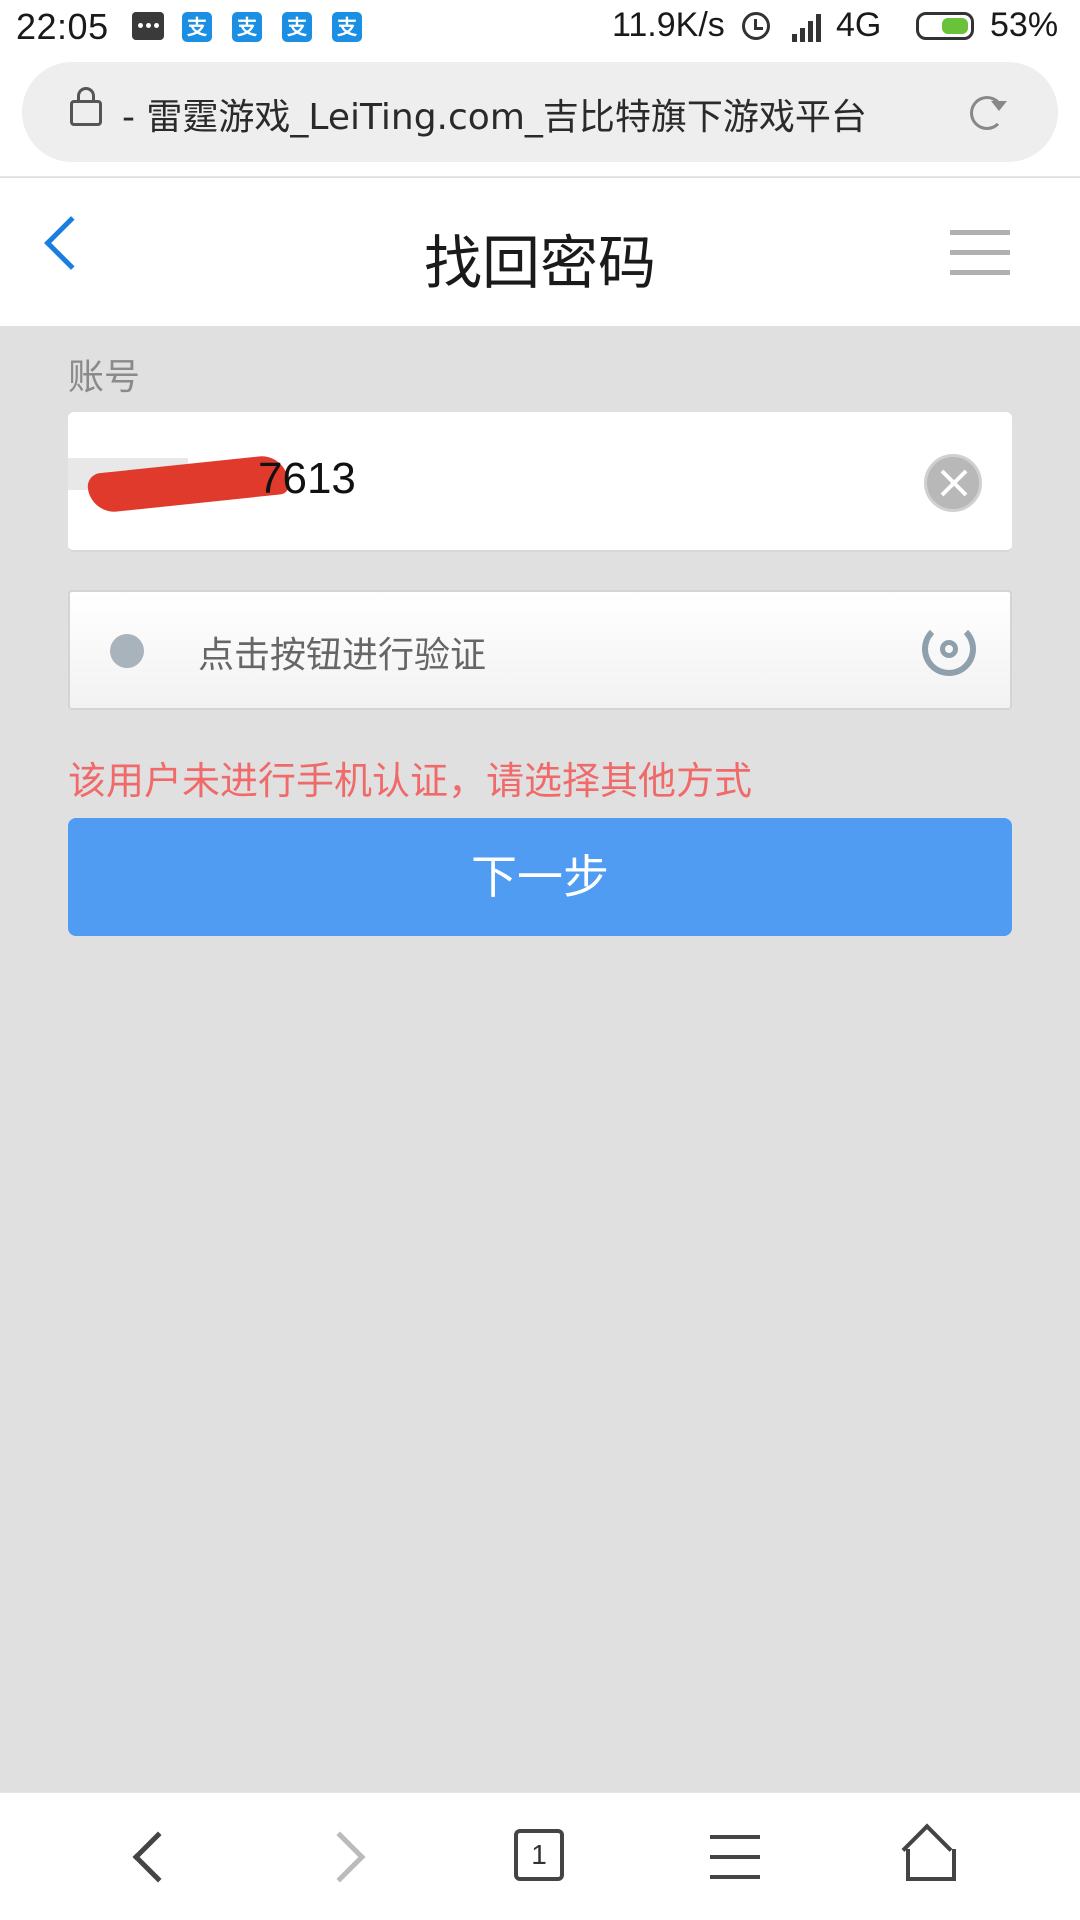 The width and height of the screenshot is (1080, 1920). I want to click on battery-percent: 53%, so click(1024, 25).